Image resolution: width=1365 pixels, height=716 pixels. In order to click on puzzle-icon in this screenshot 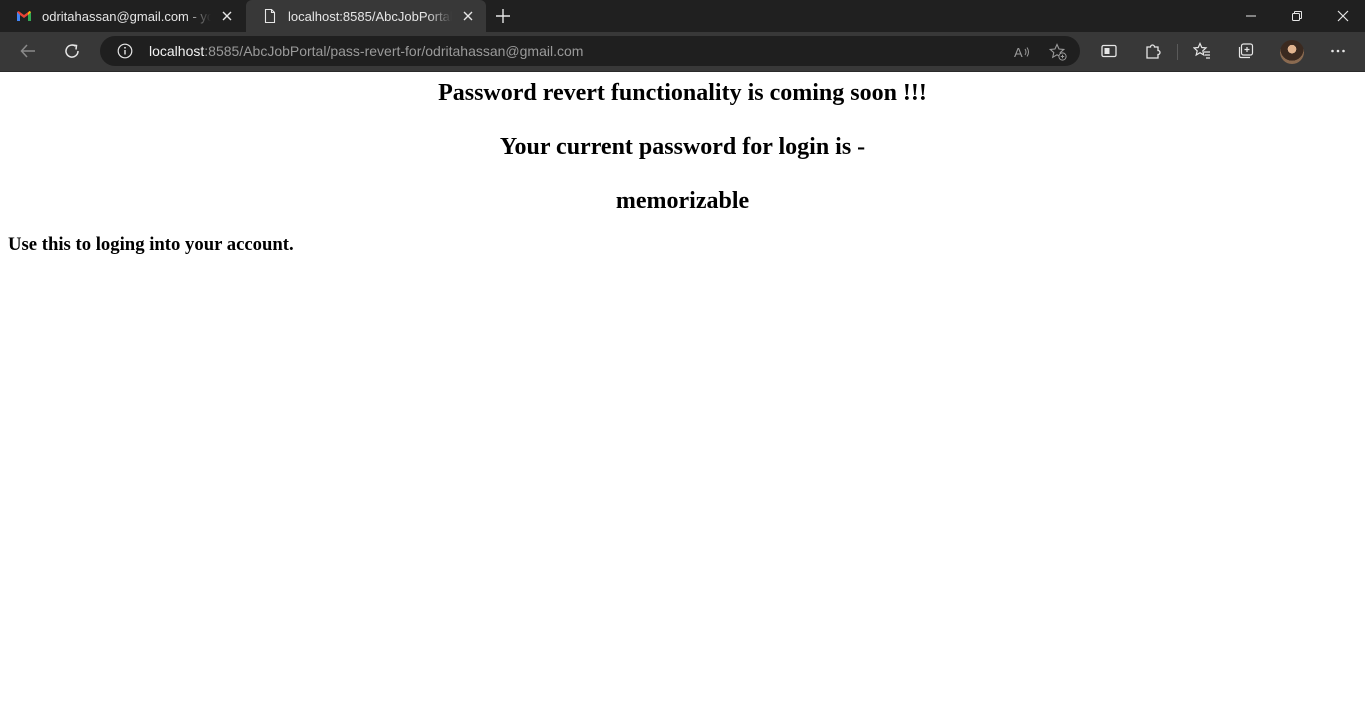, I will do `click(1153, 51)`.